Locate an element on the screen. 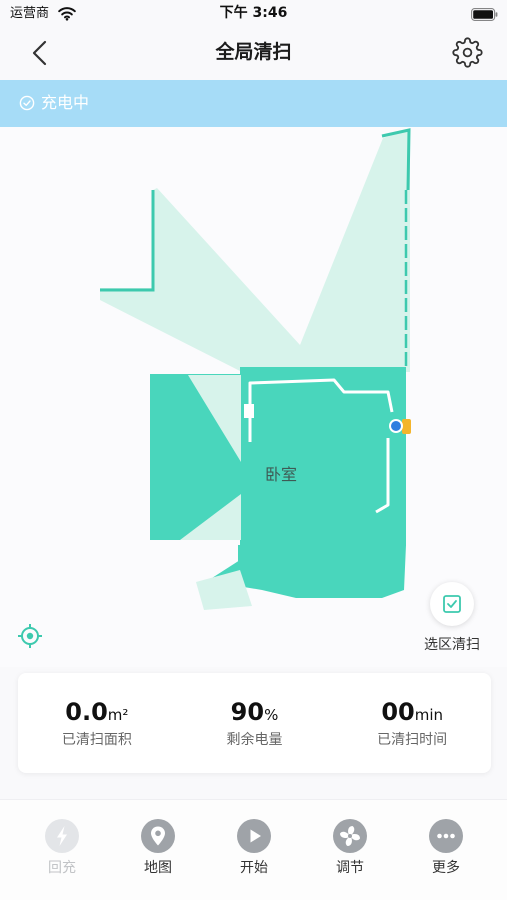  battery-icon is located at coordinates (484, 14).